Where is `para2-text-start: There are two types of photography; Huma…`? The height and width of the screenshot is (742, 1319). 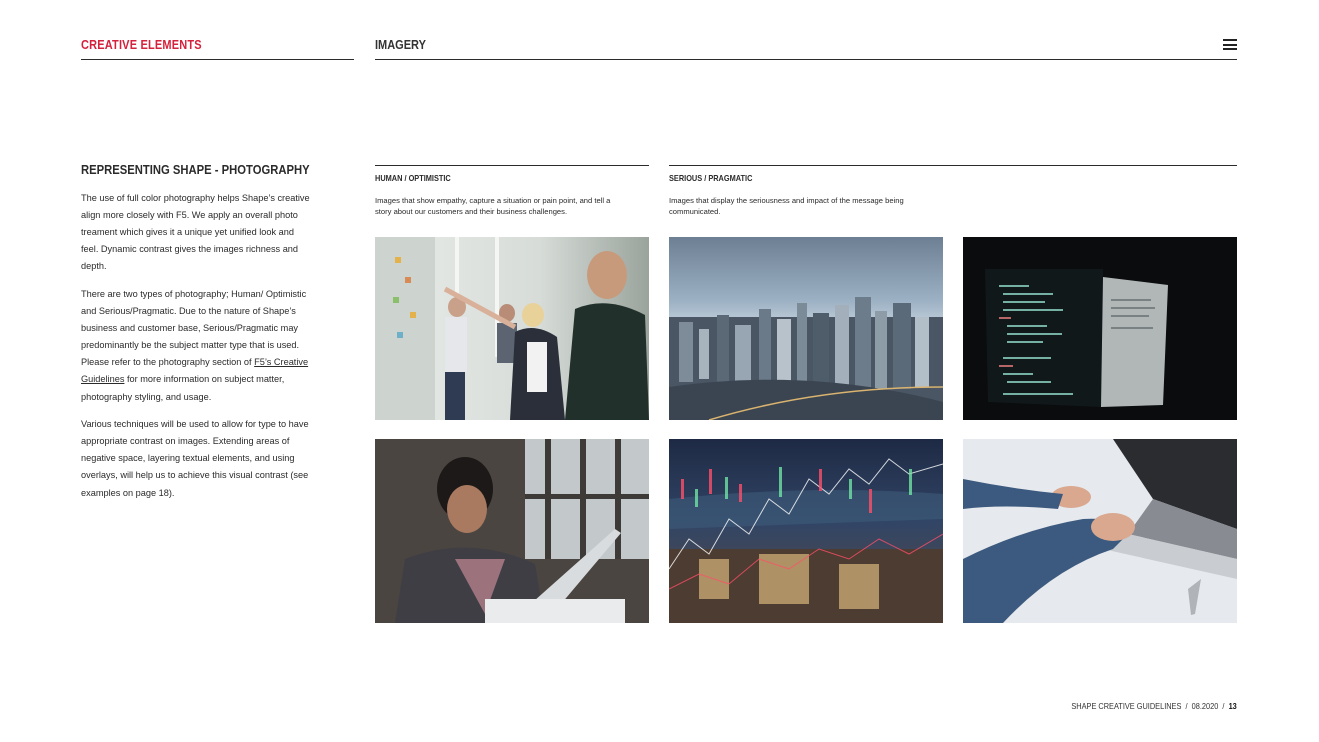 para2-text-start: There are two types of photography; Huma… is located at coordinates (194, 328).